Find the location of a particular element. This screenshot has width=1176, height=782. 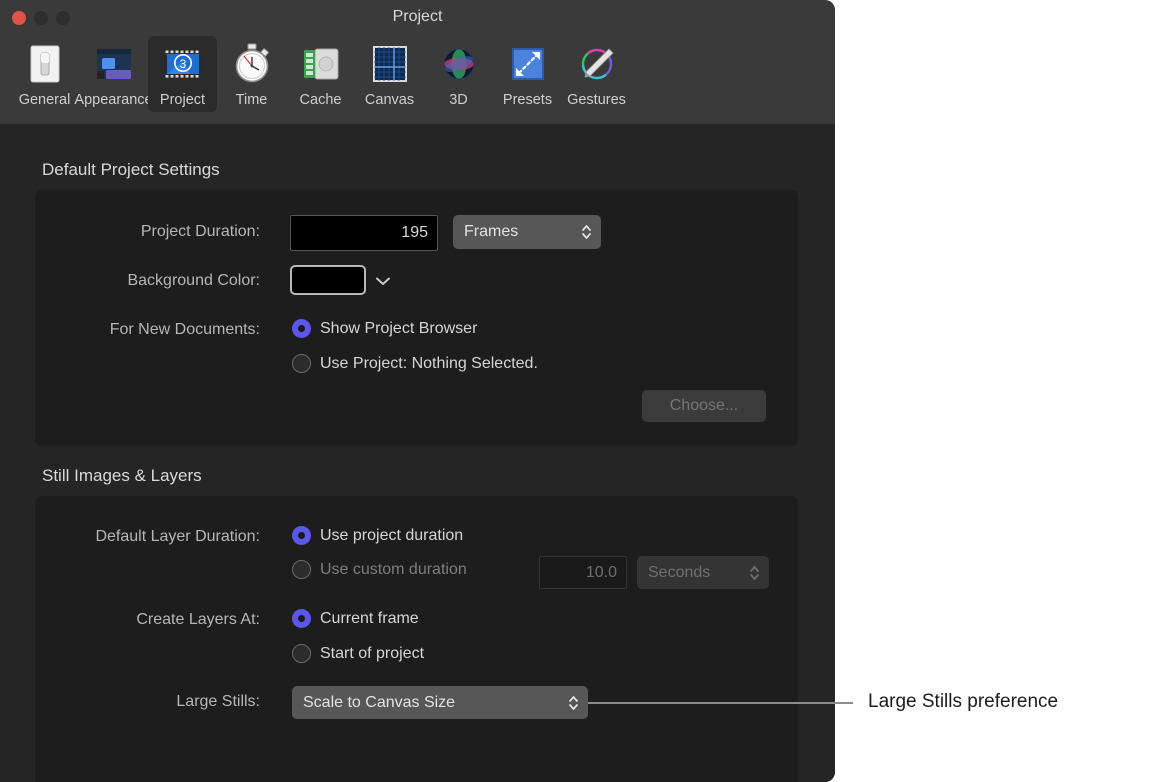

label-default-layer-duration: Default Layer Duration: is located at coordinates (177, 536).